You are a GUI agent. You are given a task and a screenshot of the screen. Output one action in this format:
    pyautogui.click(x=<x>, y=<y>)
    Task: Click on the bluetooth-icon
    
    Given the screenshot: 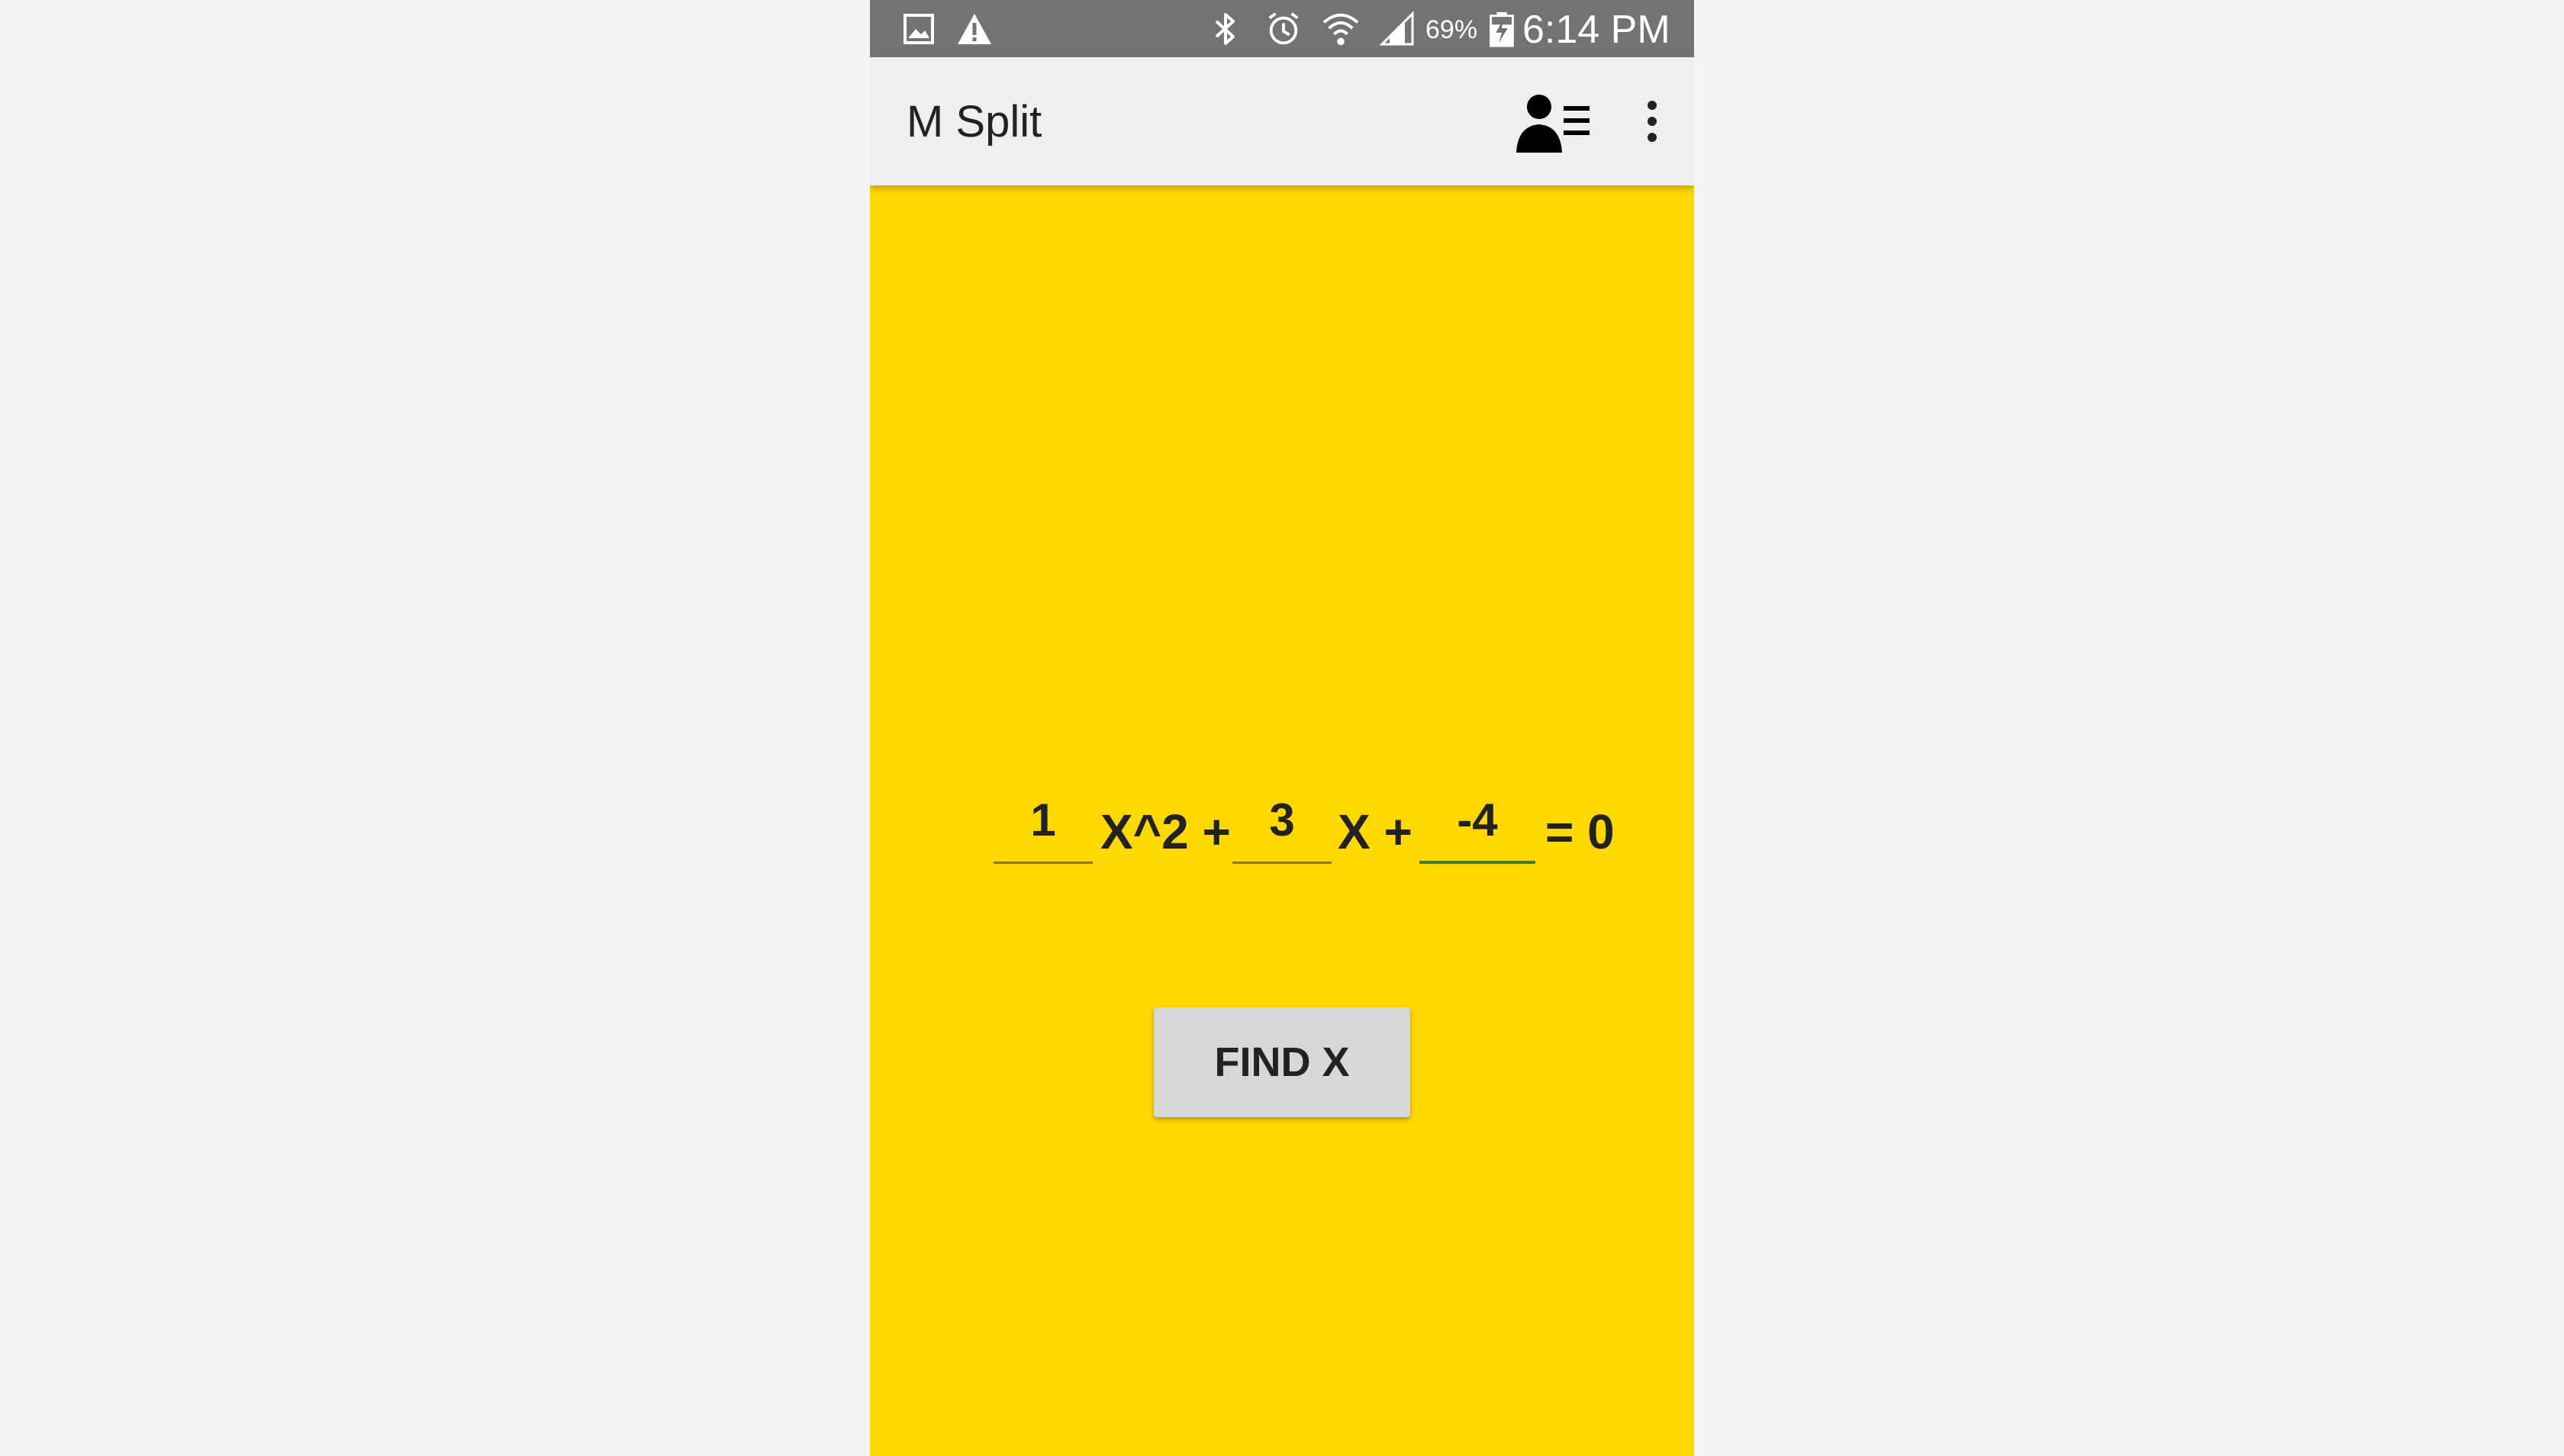 What is the action you would take?
    pyautogui.click(x=1225, y=29)
    